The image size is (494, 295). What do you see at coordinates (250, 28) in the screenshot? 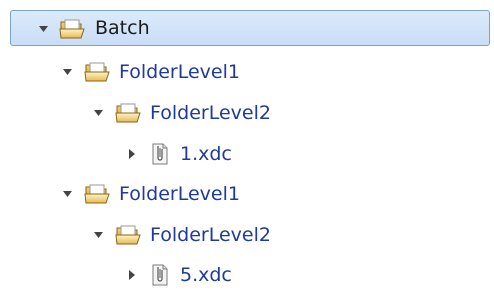
I see `tree-node-batch: Batch` at bounding box center [250, 28].